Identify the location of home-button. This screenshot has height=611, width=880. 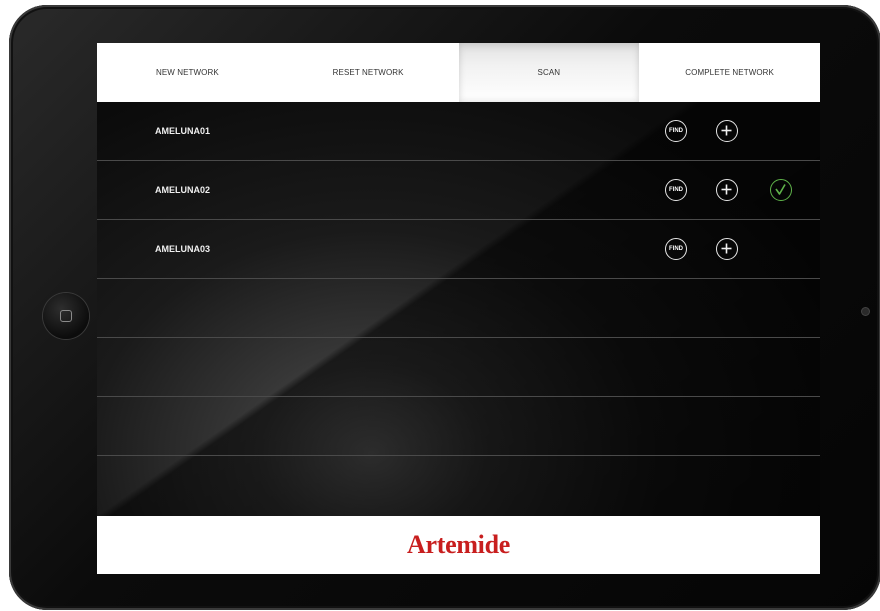
(66, 316).